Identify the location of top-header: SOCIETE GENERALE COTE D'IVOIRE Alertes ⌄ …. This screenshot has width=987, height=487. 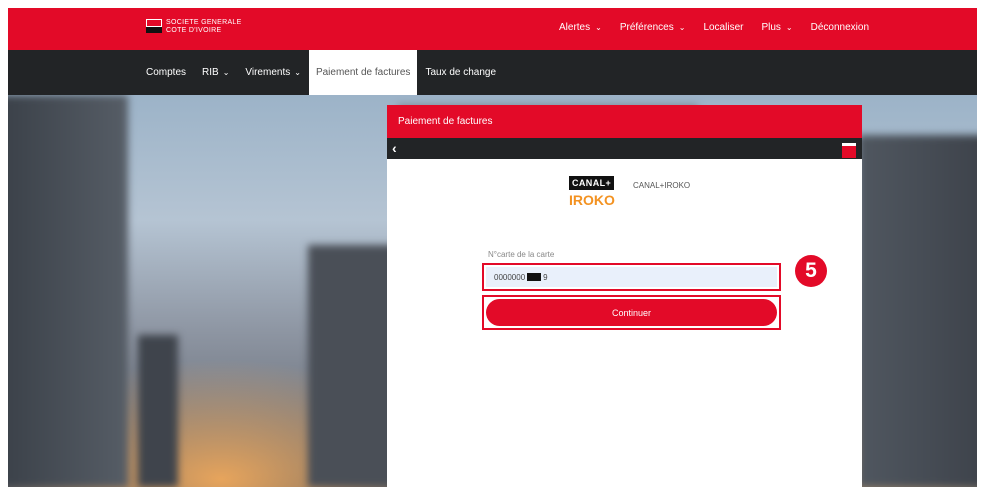
(492, 29).